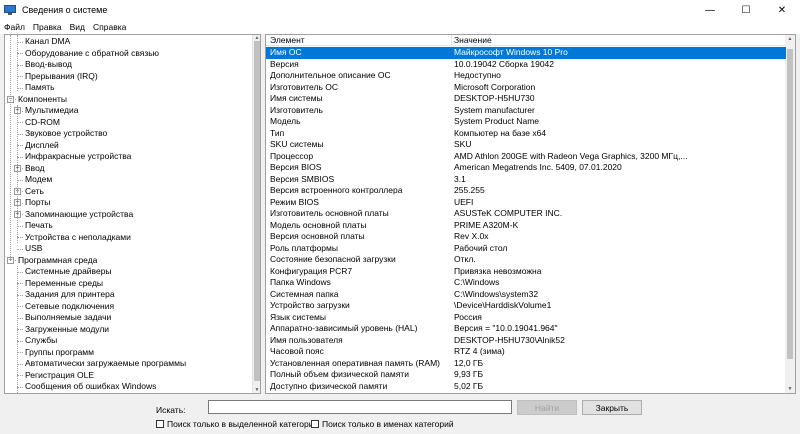 The height and width of the screenshot is (434, 800). I want to click on table-row: Системная папка C:\Windows\system32, so click(526, 295).